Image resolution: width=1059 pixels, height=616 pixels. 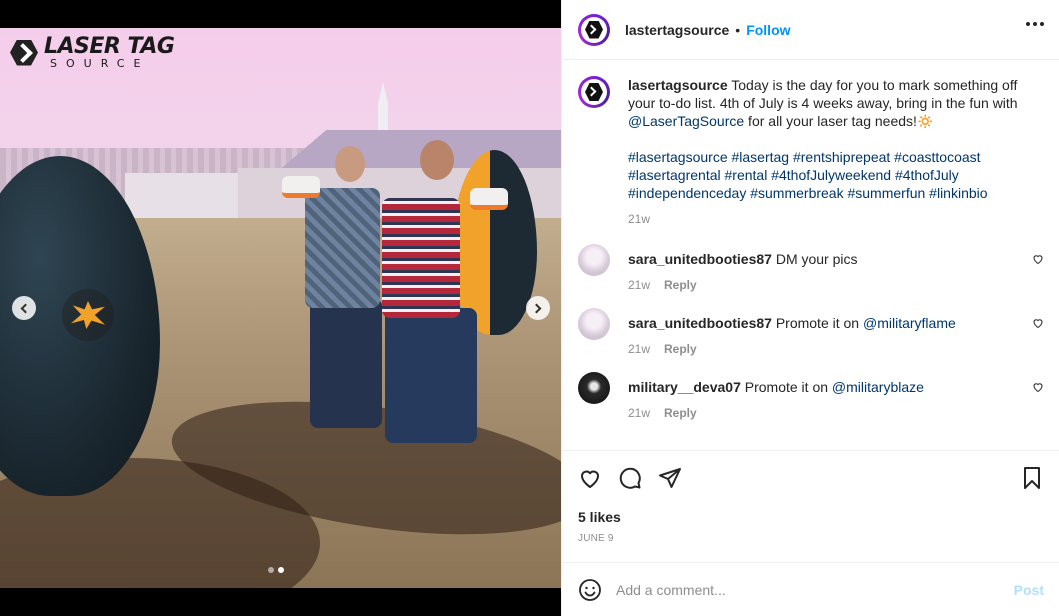 What do you see at coordinates (109, 46) in the screenshot?
I see `brand-line1: LASER TAG` at bounding box center [109, 46].